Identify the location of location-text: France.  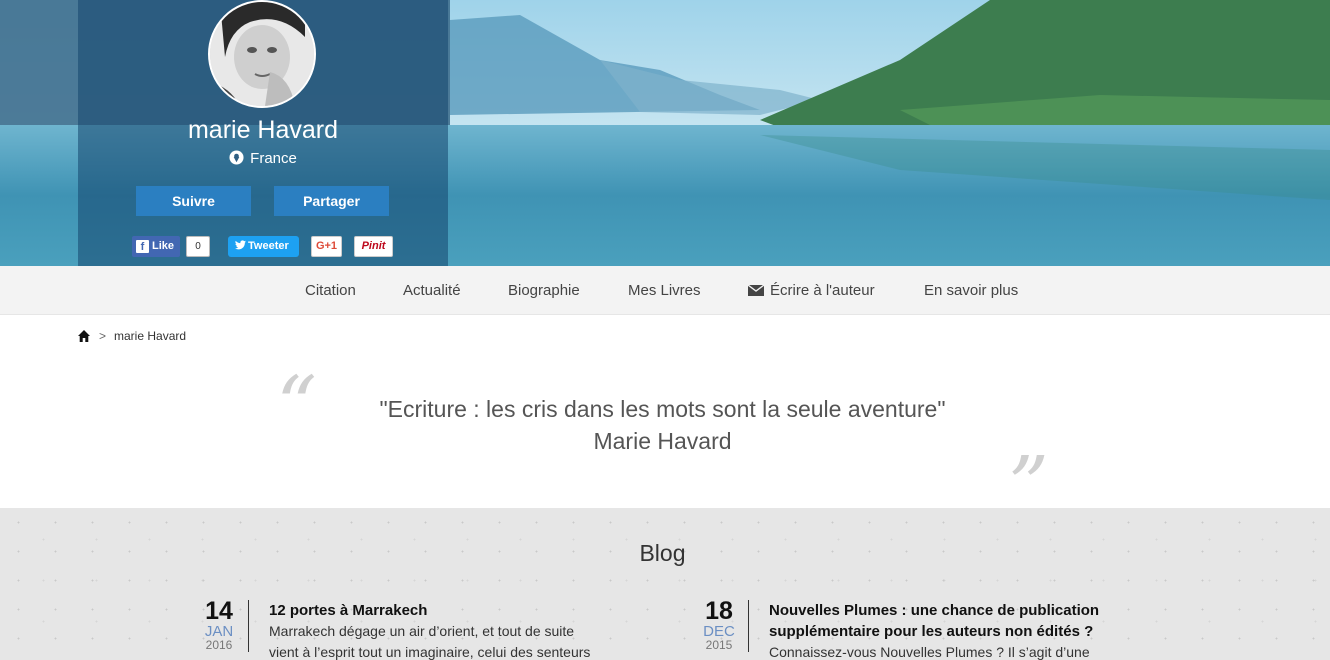
(273, 158).